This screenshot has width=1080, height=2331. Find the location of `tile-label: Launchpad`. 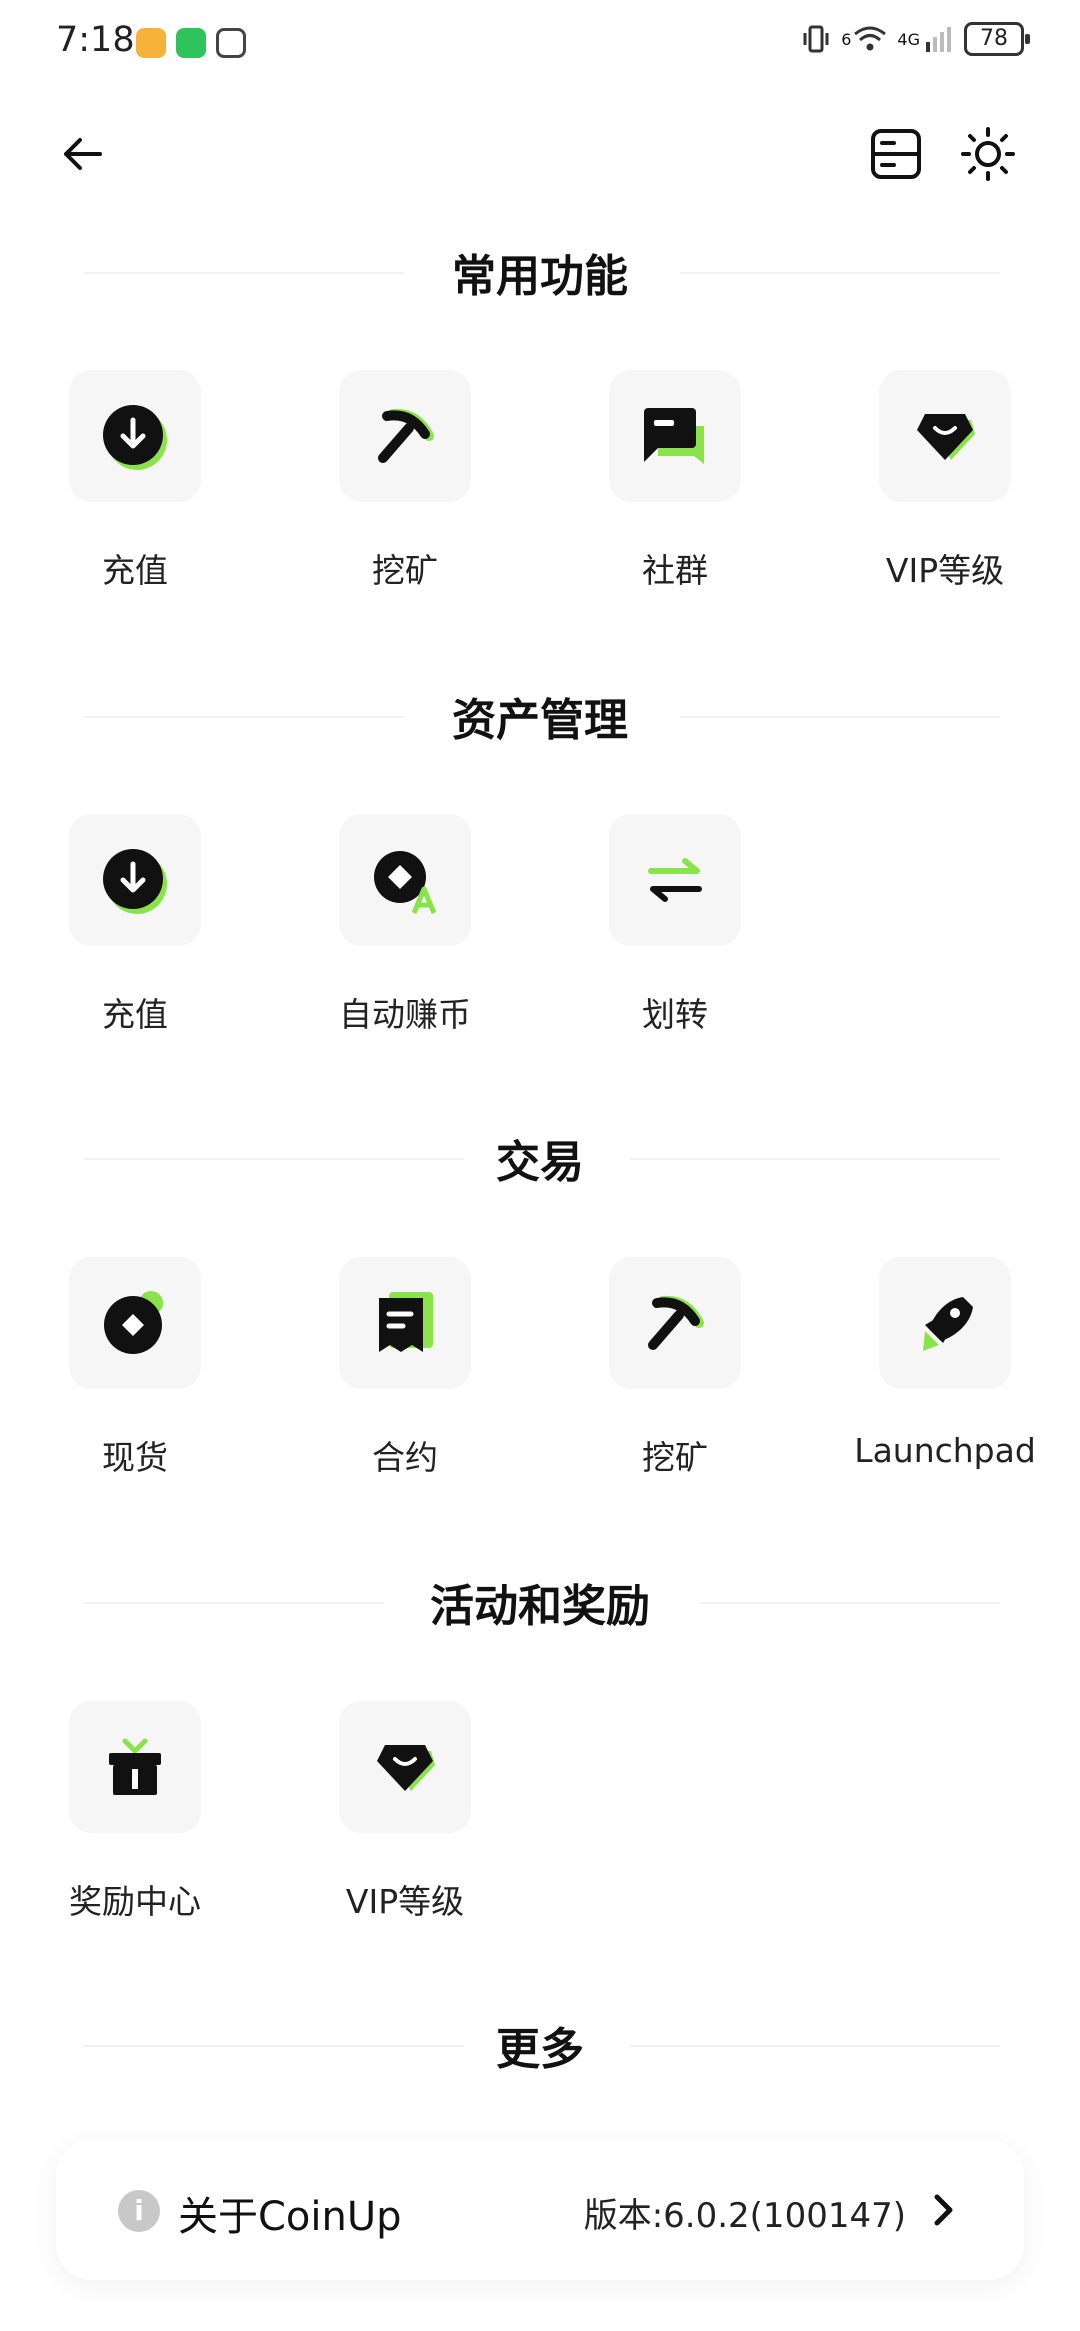

tile-label: Launchpad is located at coordinates (945, 1450).